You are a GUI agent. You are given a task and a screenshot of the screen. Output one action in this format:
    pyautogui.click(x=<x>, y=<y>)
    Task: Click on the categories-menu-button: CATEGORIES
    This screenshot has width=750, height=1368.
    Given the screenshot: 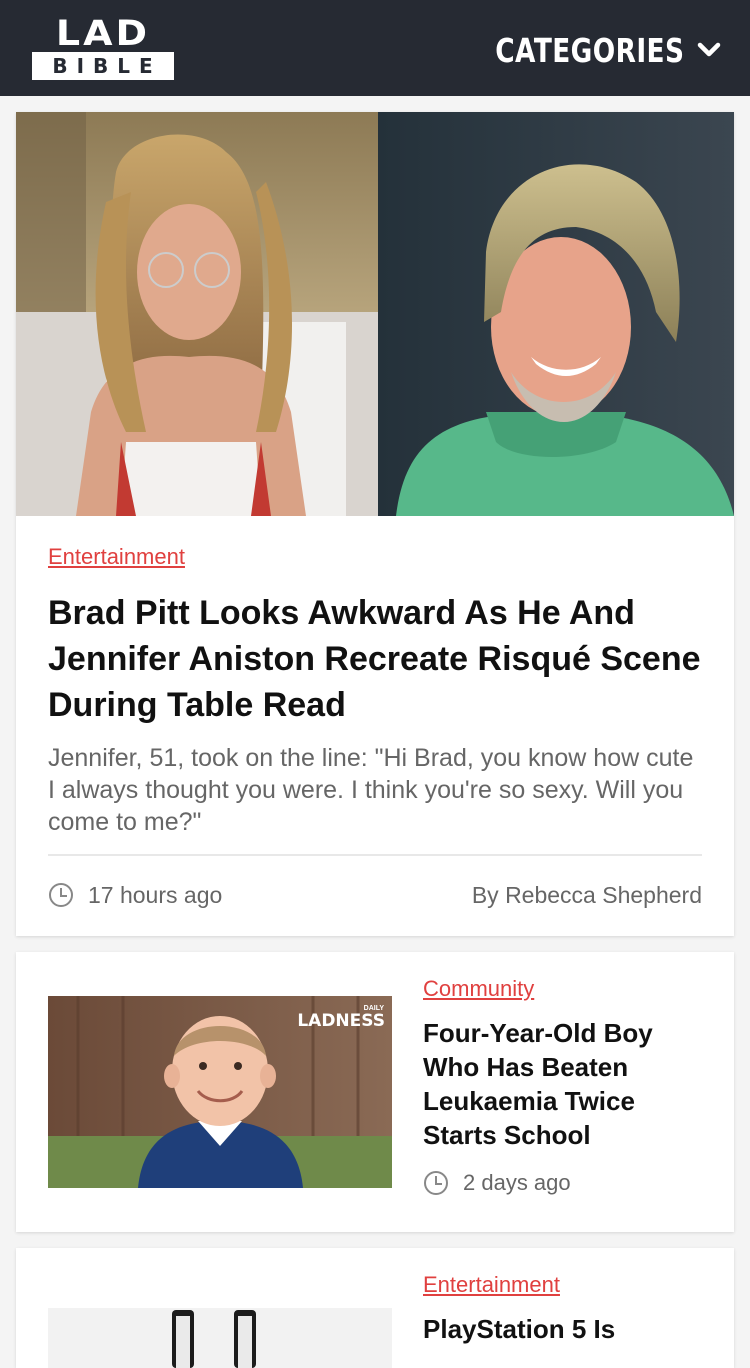 What is the action you would take?
    pyautogui.click(x=585, y=50)
    